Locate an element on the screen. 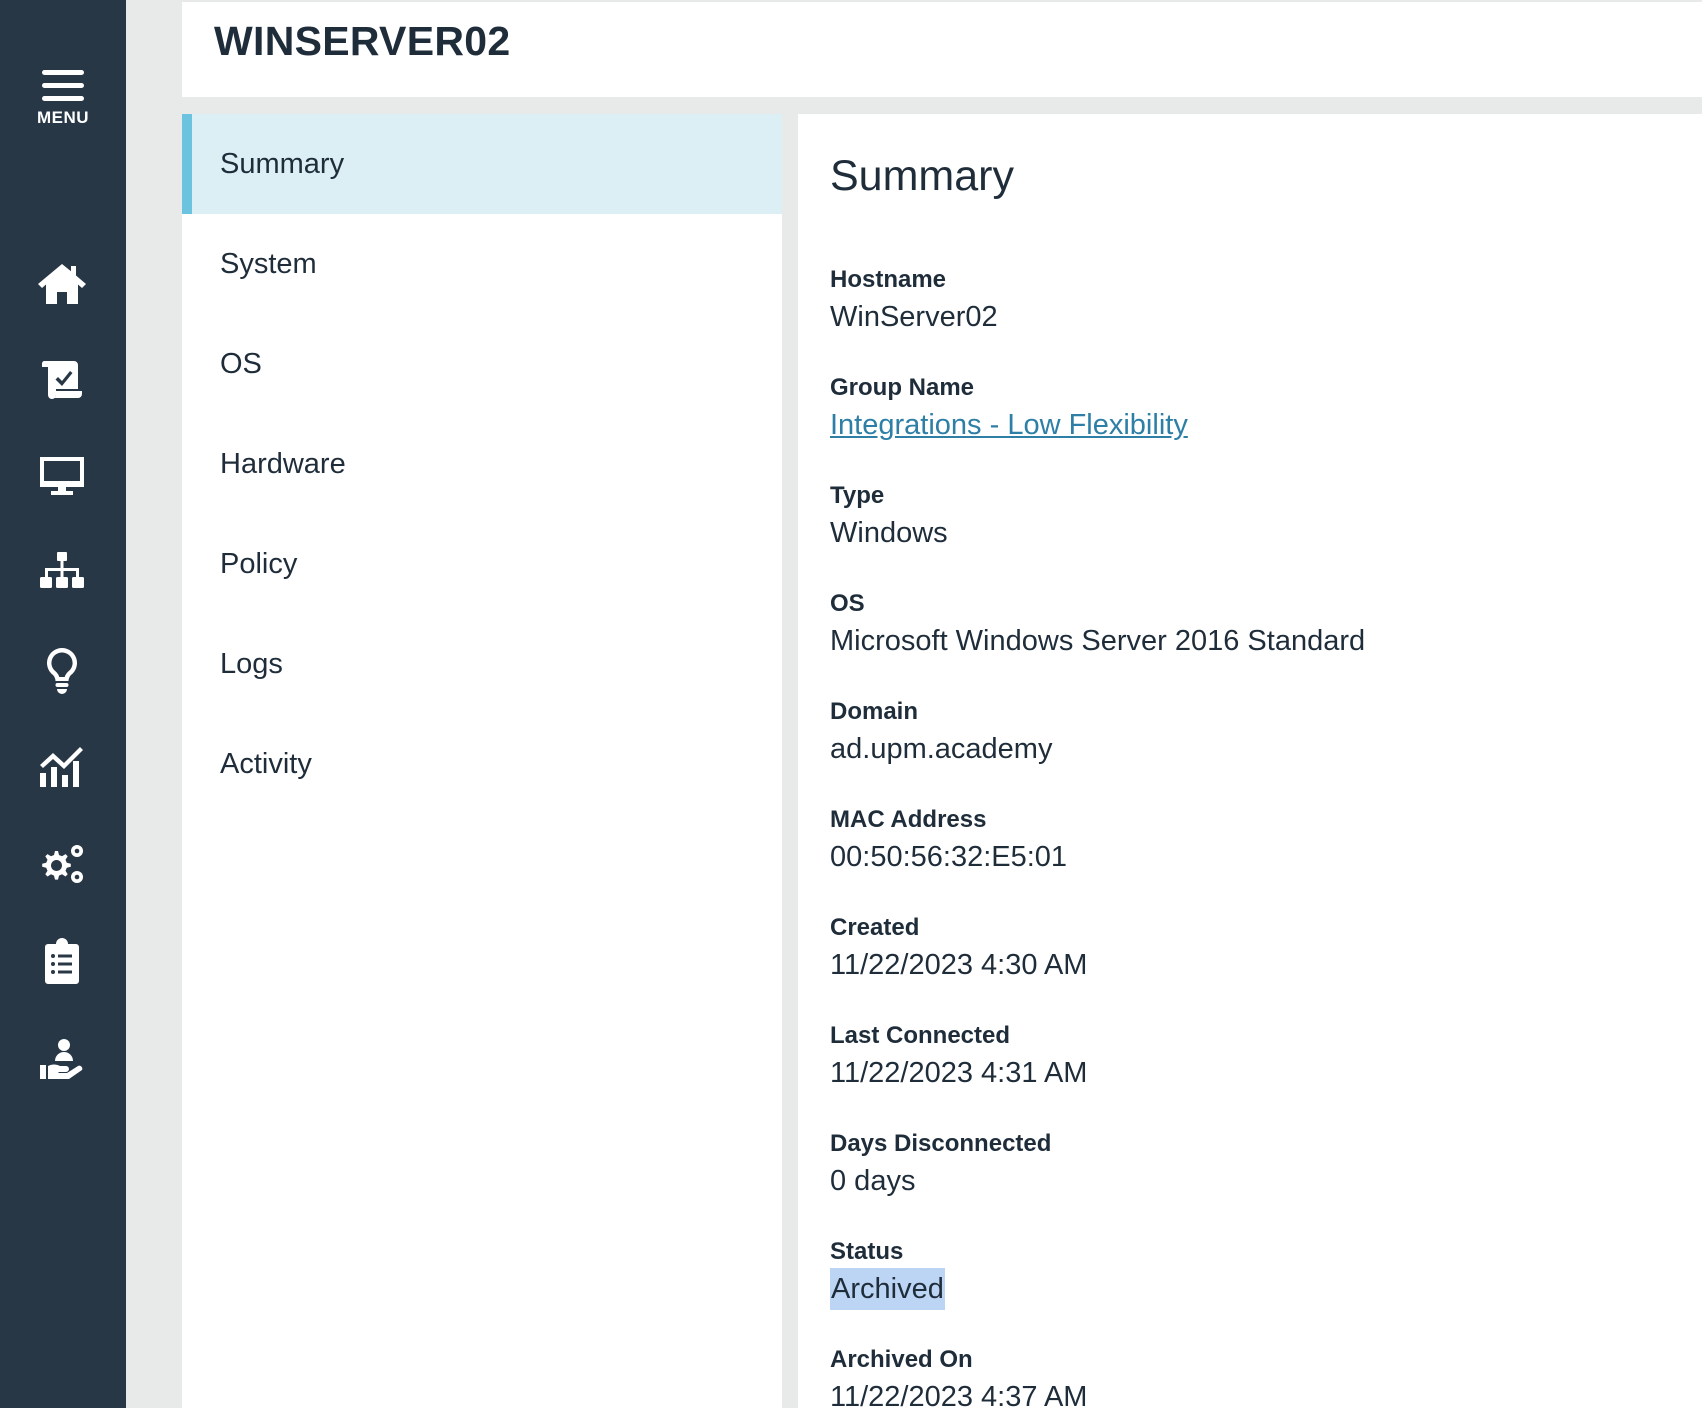  field-value: WinServer02 is located at coordinates (914, 317).